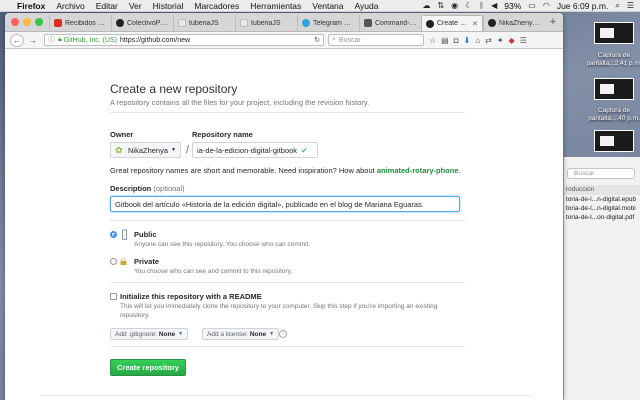  What do you see at coordinates (113, 261) in the screenshot?
I see `private-radio` at bounding box center [113, 261].